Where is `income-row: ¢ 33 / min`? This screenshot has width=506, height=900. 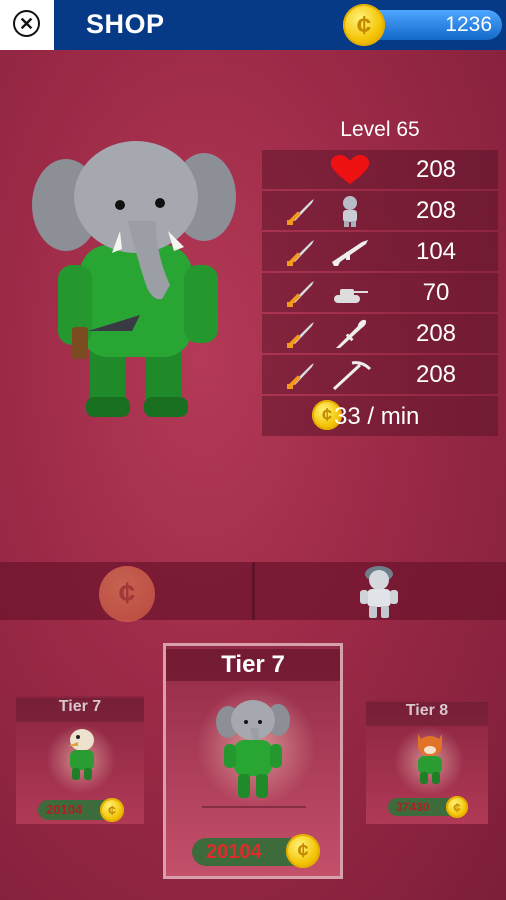 income-row: ¢ 33 / min is located at coordinates (380, 416).